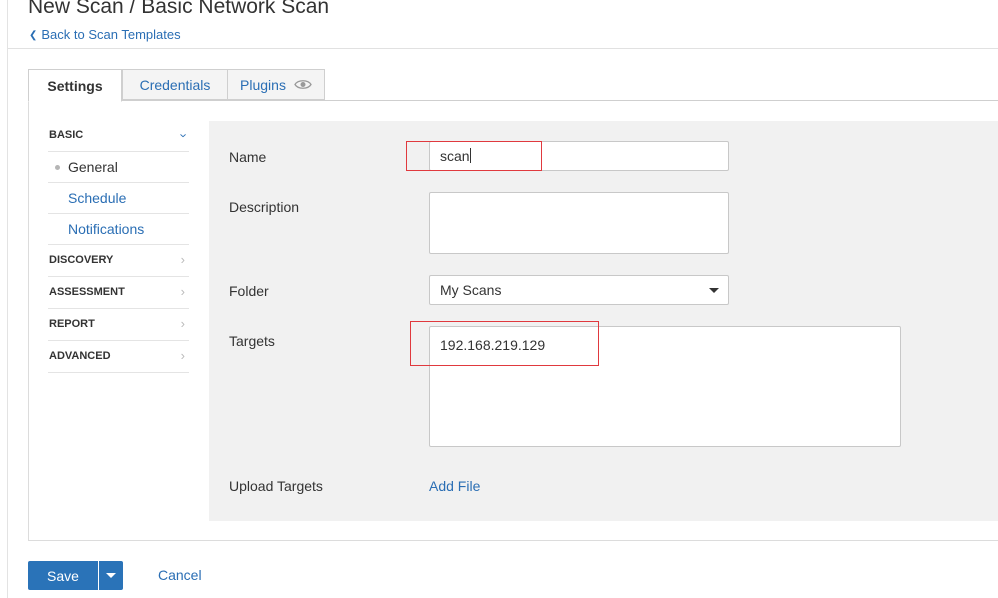 The image size is (998, 598). I want to click on tab-plugins-label: Plugins, so click(263, 84).